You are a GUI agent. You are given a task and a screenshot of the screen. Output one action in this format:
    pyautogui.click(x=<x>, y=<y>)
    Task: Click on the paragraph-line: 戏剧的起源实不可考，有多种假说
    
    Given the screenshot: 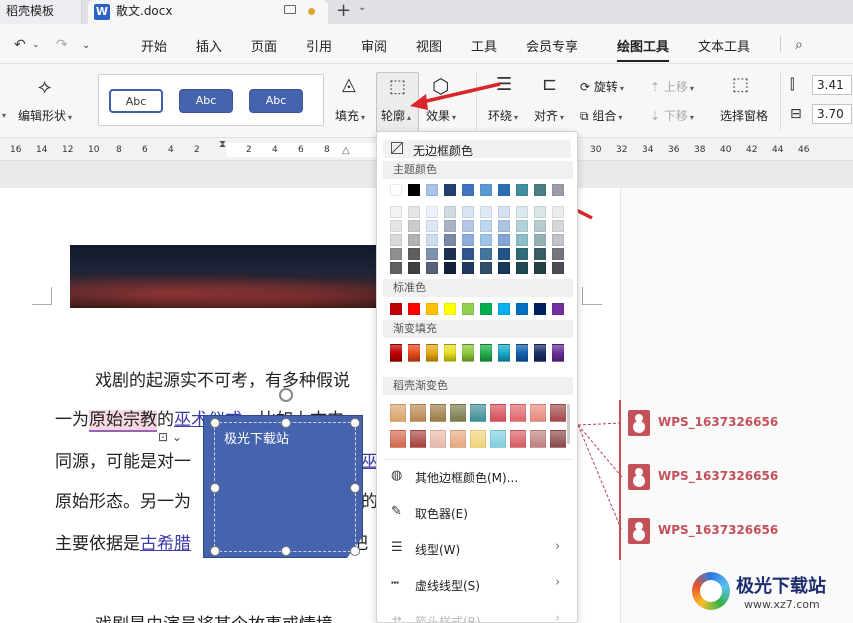 What is the action you would take?
    pyautogui.click(x=222, y=378)
    